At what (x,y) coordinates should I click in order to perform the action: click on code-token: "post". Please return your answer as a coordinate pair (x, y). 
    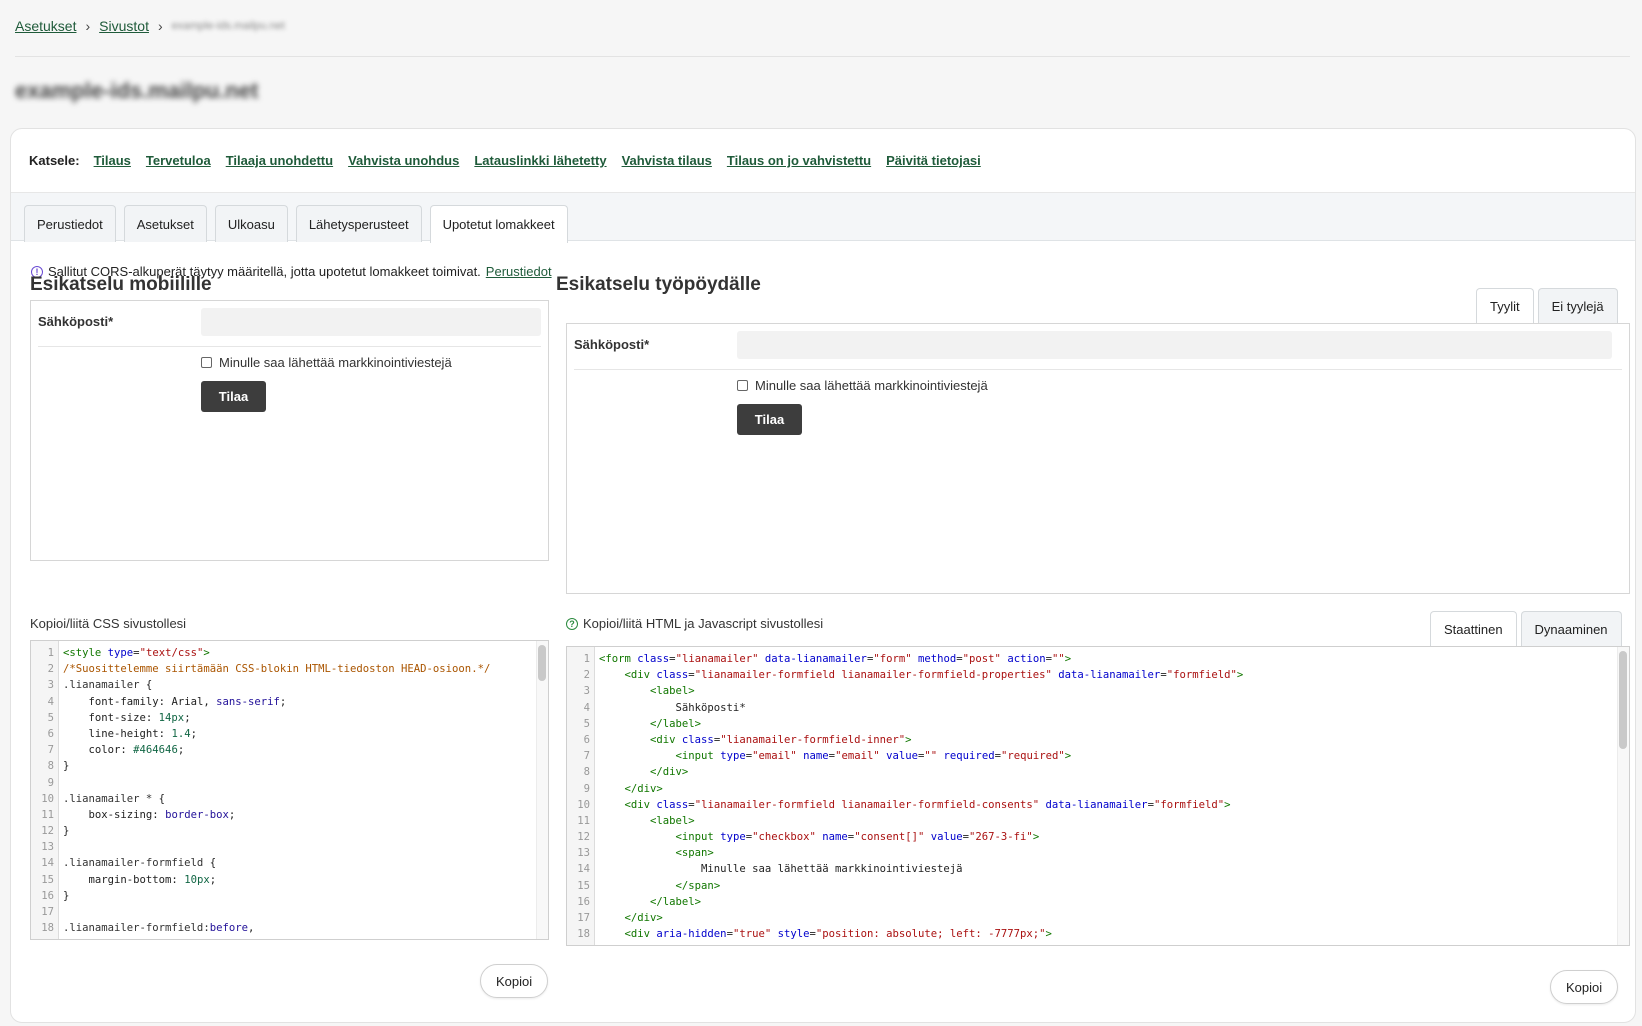
    Looking at the image, I should click on (981, 659).